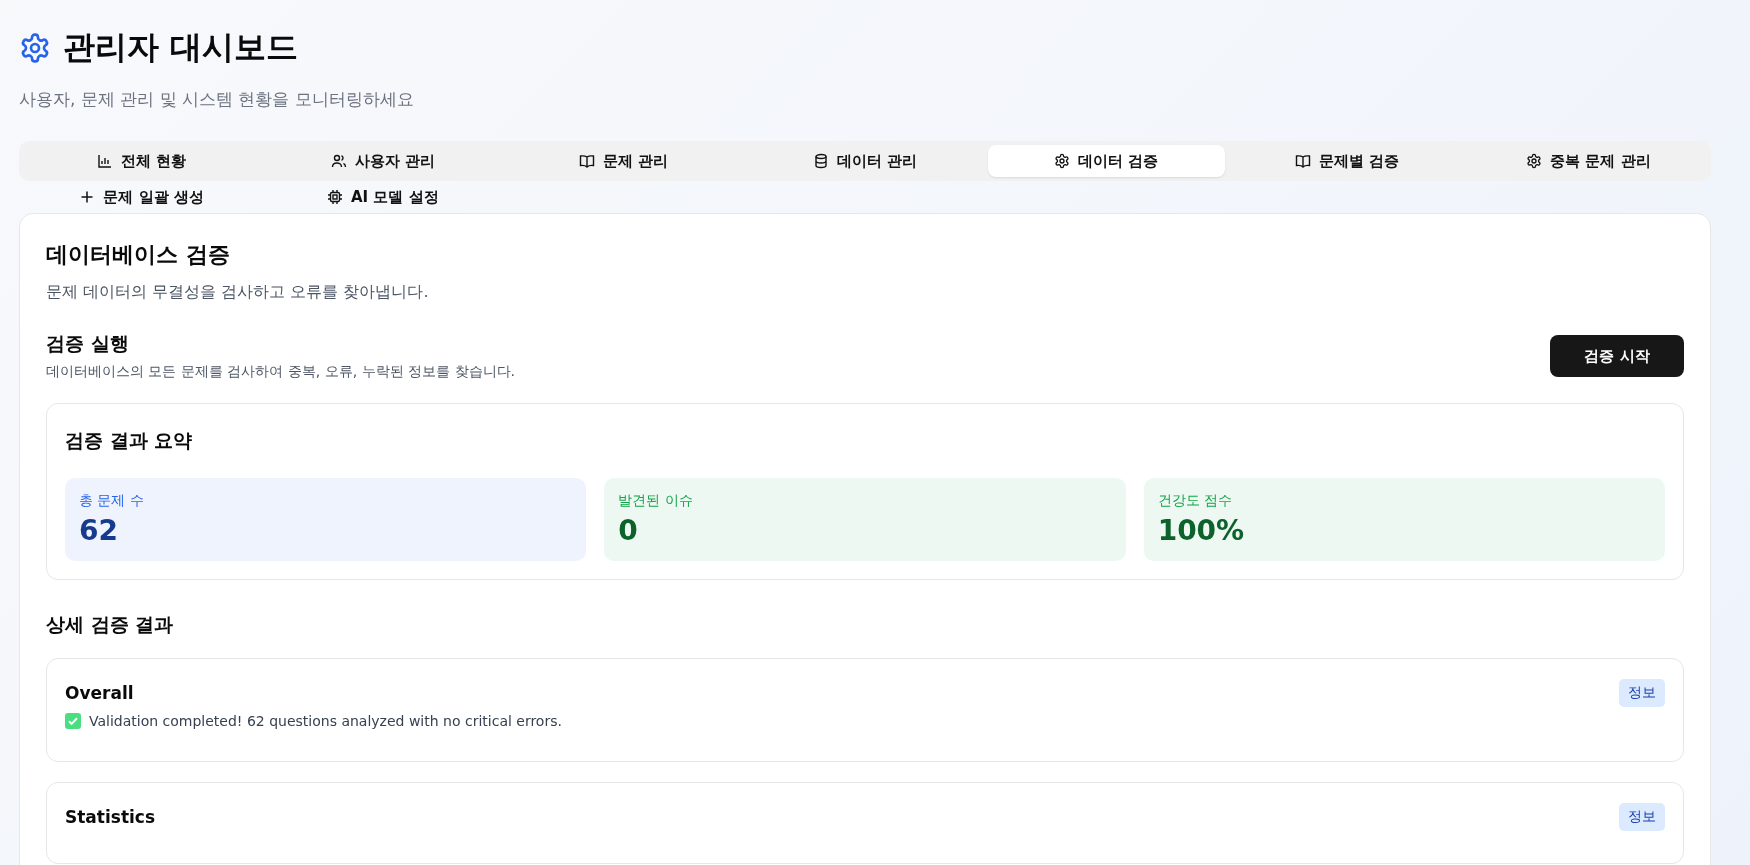 Image resolution: width=1750 pixels, height=865 pixels. I want to click on stat-label: 건강도 점수, so click(1195, 501).